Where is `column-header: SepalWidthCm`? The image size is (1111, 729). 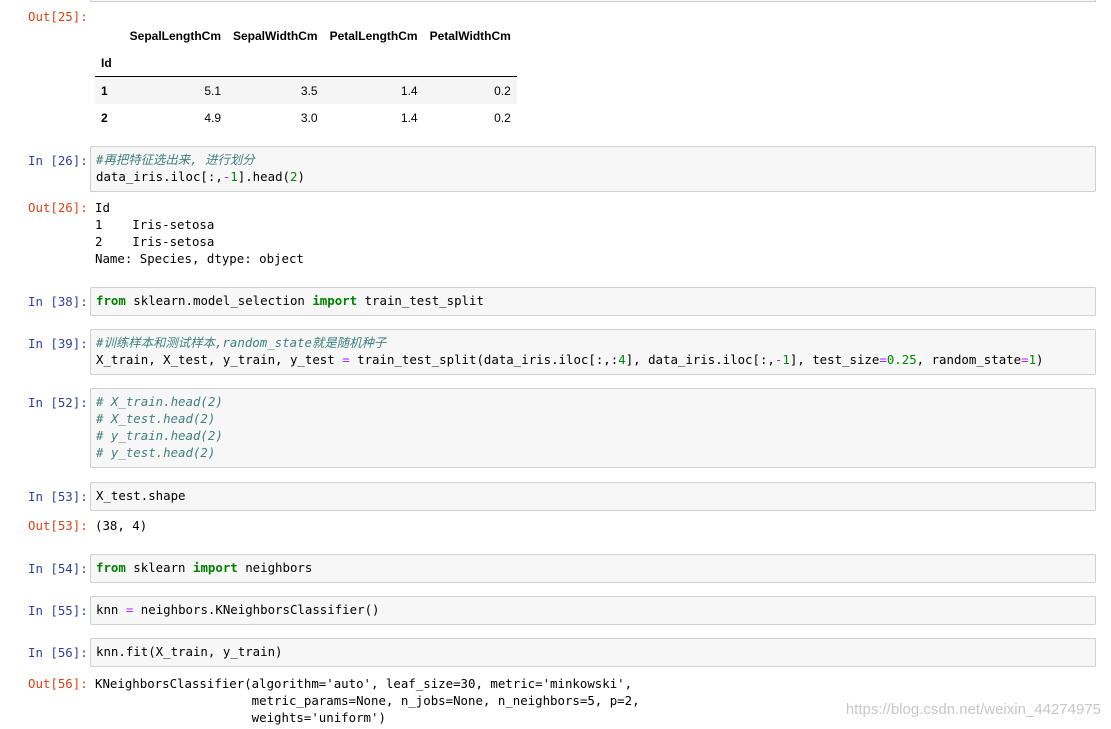
column-header: SepalWidthCm is located at coordinates (275, 35).